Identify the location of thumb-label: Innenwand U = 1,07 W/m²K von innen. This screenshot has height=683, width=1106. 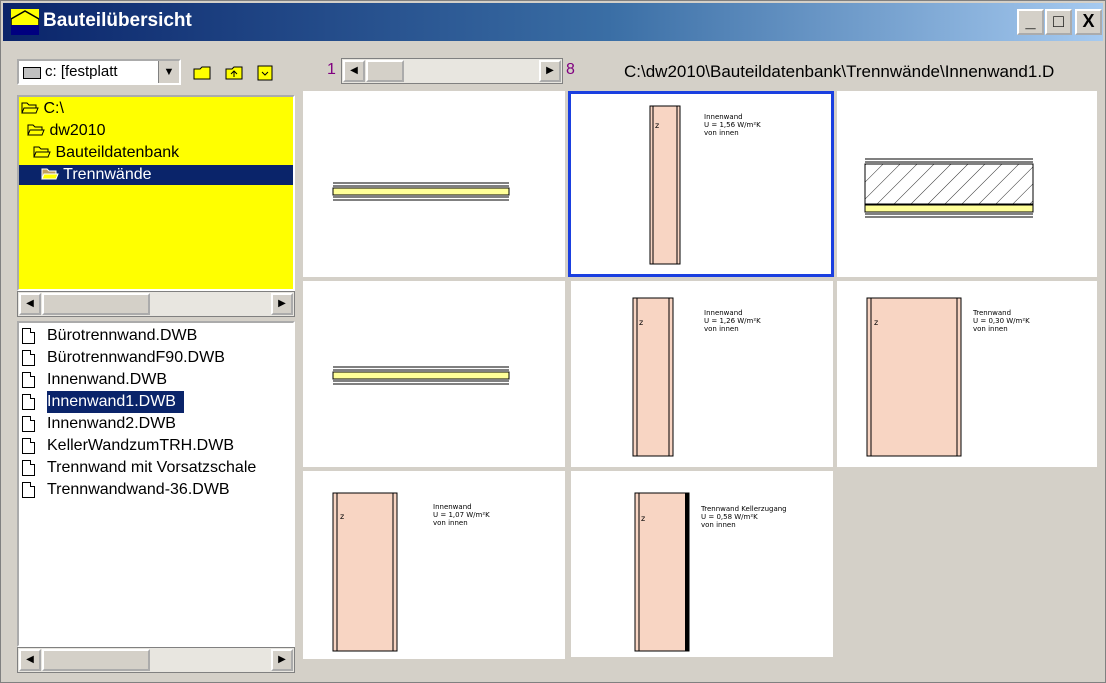
(461, 515).